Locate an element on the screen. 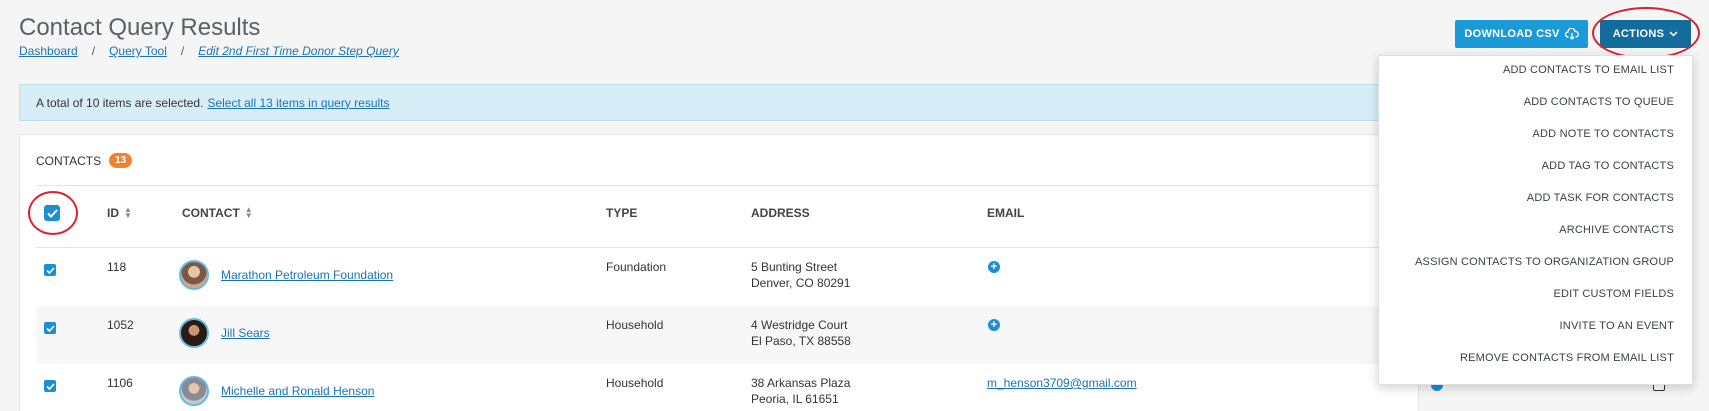 The image size is (1709, 411). menu-item-invite-to-event: INVITE TO AN EVENT is located at coordinates (1617, 326).